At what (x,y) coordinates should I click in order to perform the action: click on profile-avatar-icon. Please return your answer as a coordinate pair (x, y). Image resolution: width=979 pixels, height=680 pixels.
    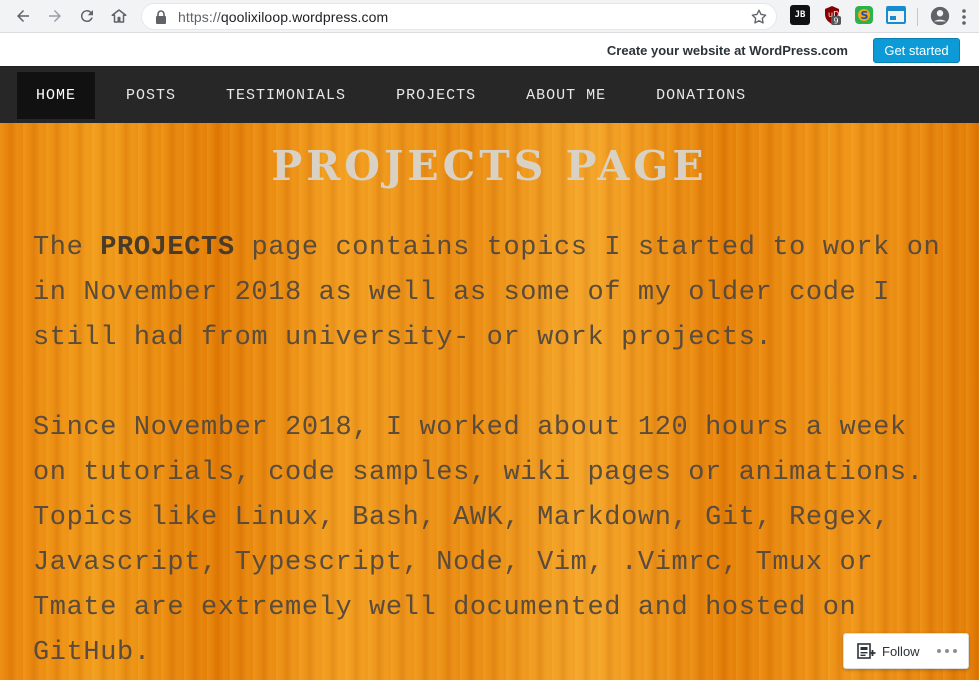
    Looking at the image, I should click on (940, 16).